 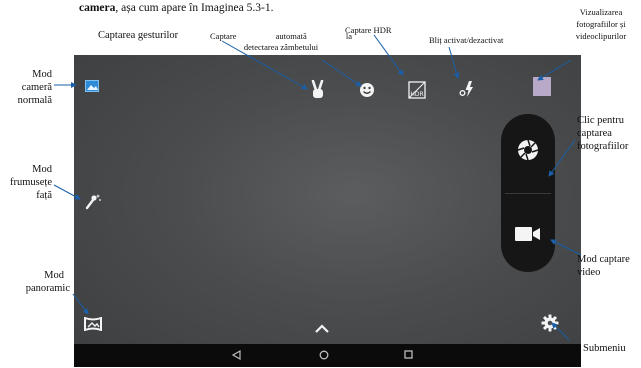 What do you see at coordinates (281, 47) in the screenshot?
I see `label-smile-line2: detectarea zâmbetului` at bounding box center [281, 47].